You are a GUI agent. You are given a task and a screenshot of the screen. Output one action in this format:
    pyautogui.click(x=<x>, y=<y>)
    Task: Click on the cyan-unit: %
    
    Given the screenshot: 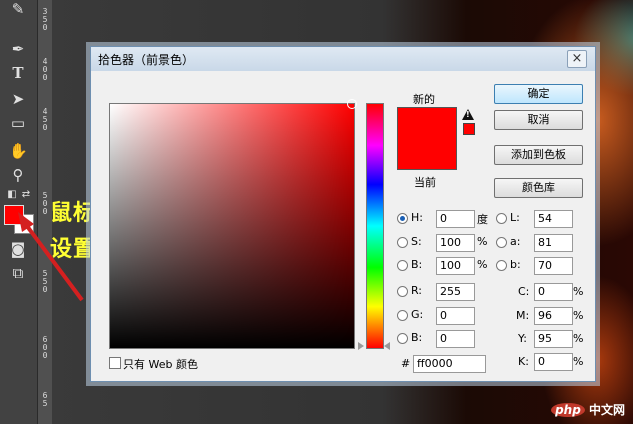 What is the action you would take?
    pyautogui.click(x=578, y=291)
    